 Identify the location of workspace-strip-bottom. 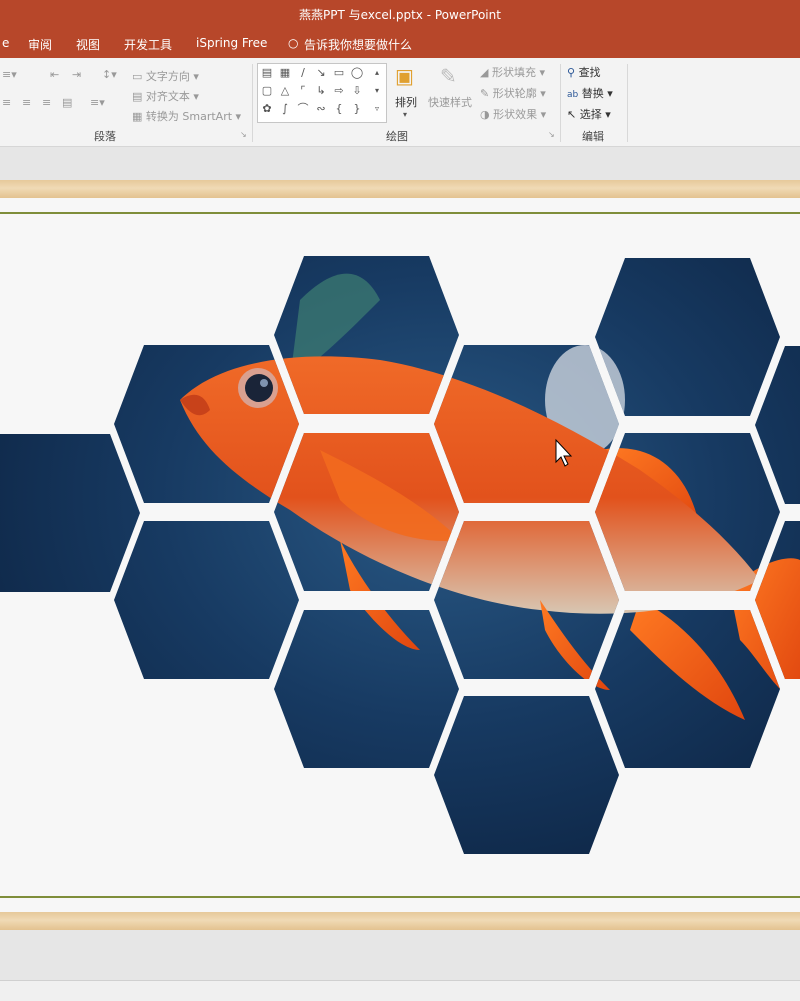
(400, 955).